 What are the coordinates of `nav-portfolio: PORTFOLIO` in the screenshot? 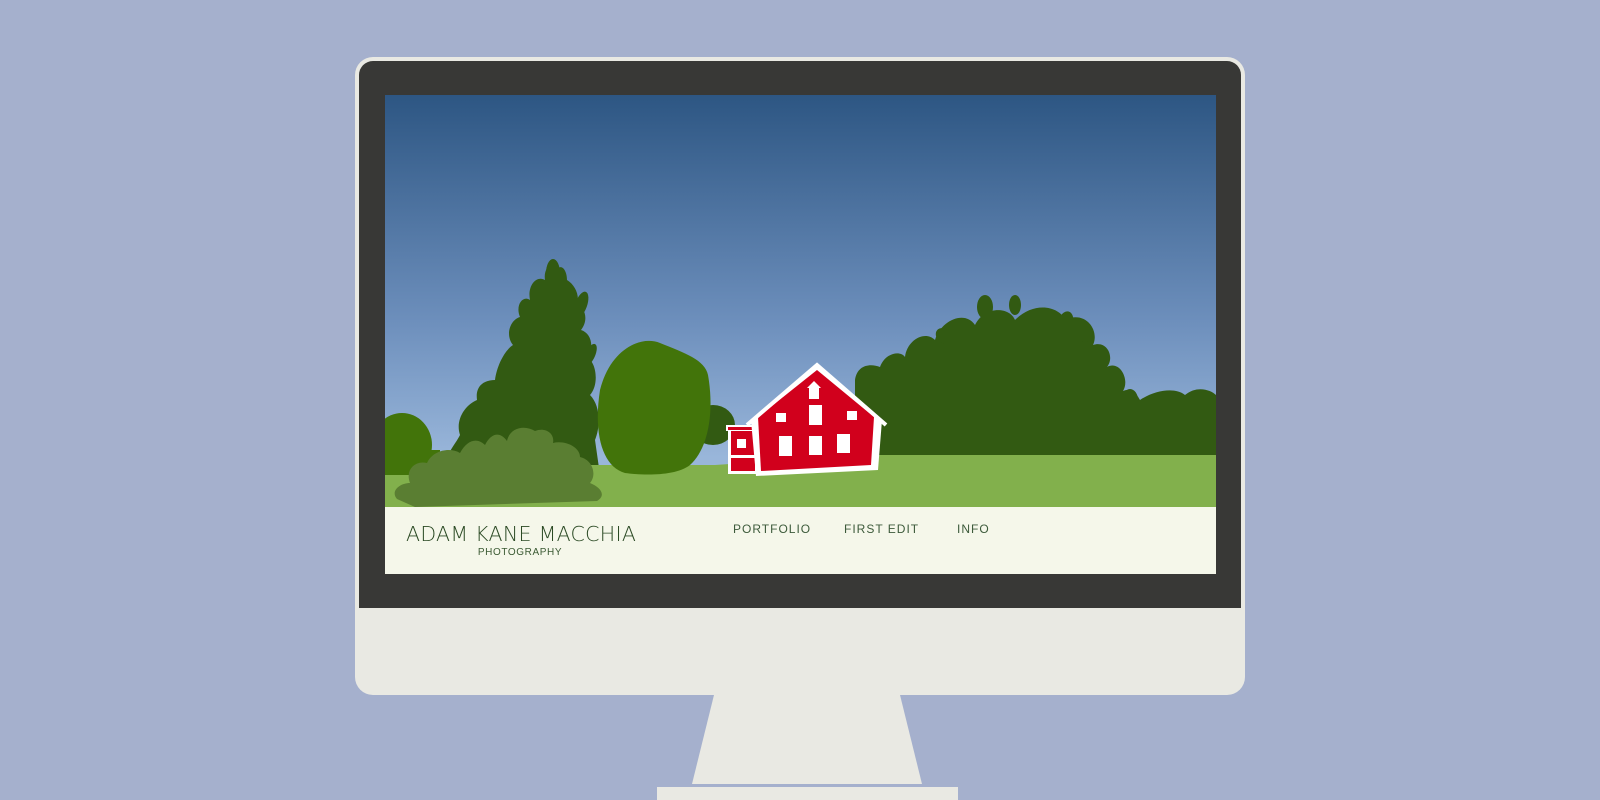 It's located at (772, 529).